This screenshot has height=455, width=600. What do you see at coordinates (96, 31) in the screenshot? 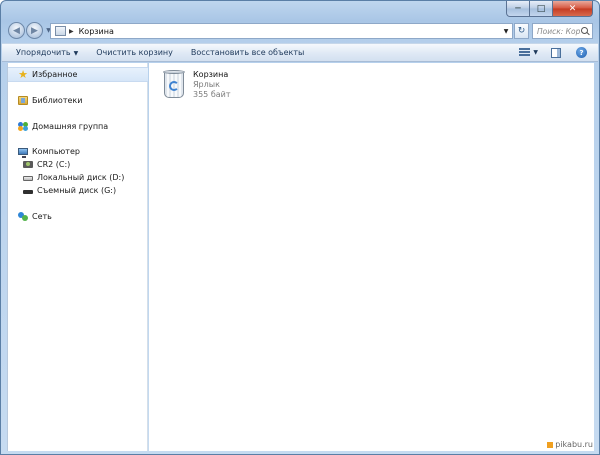
I see `breadcrumb-item-recycle-bin: Корзина` at bounding box center [96, 31].